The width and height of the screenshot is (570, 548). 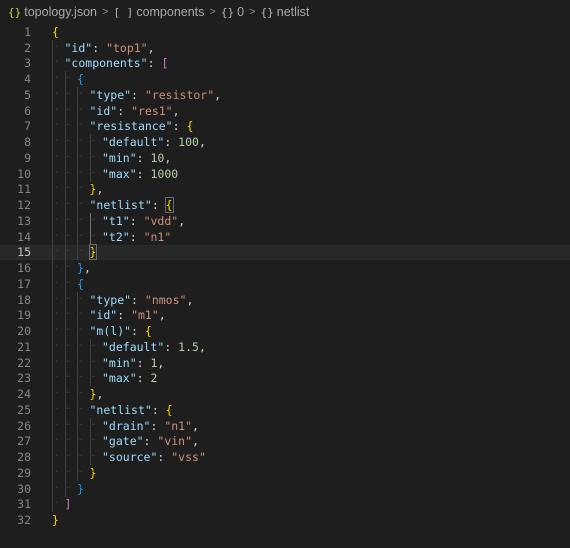 I want to click on code-line: 30}, so click(x=285, y=488).